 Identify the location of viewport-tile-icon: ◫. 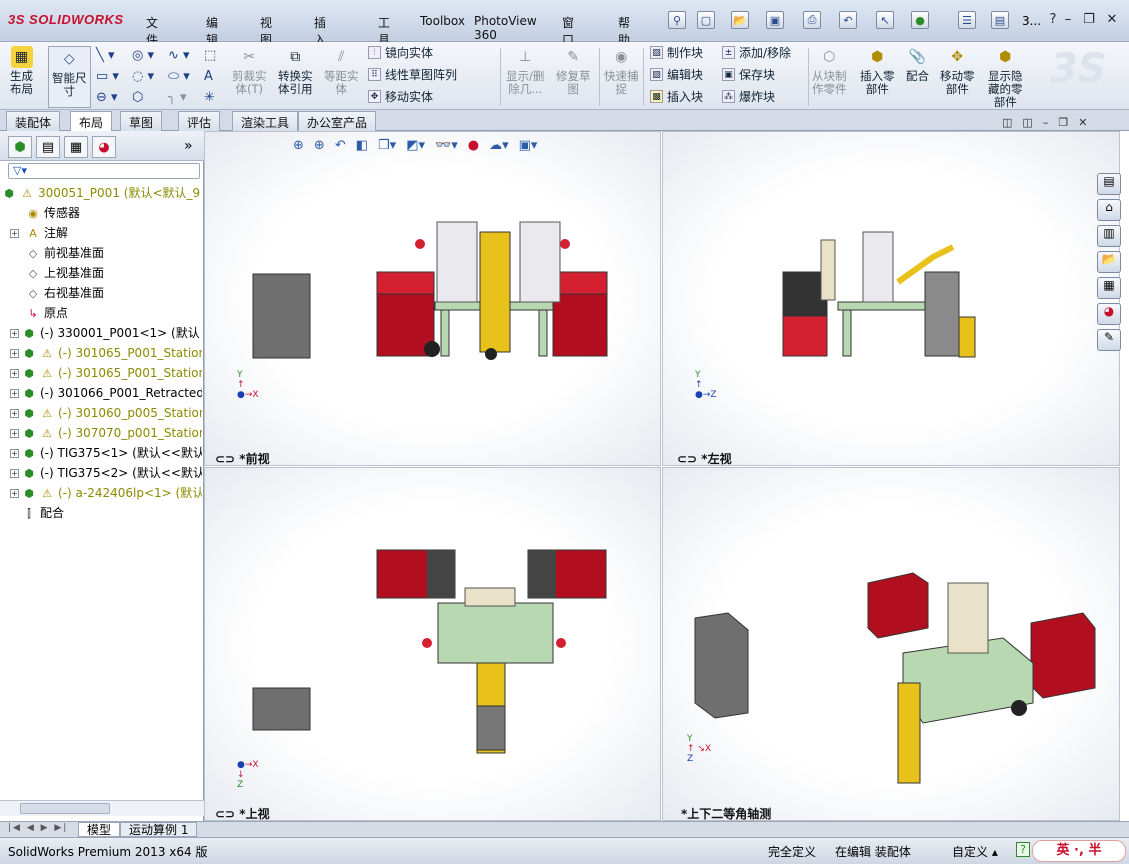
(1027, 122).